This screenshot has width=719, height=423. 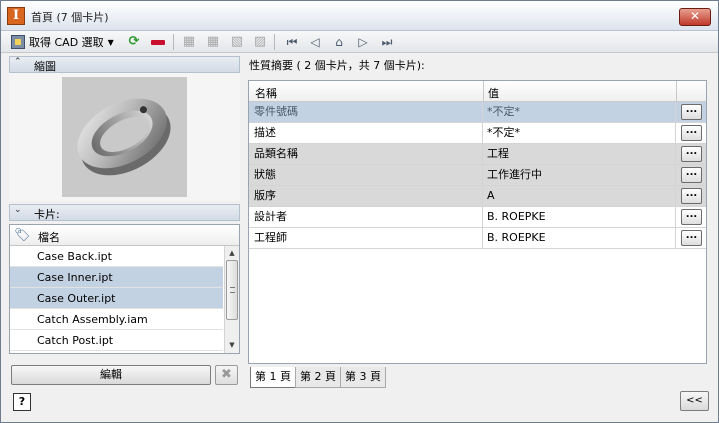 I want to click on tab-page-2: 第 2 頁, so click(x=318, y=377).